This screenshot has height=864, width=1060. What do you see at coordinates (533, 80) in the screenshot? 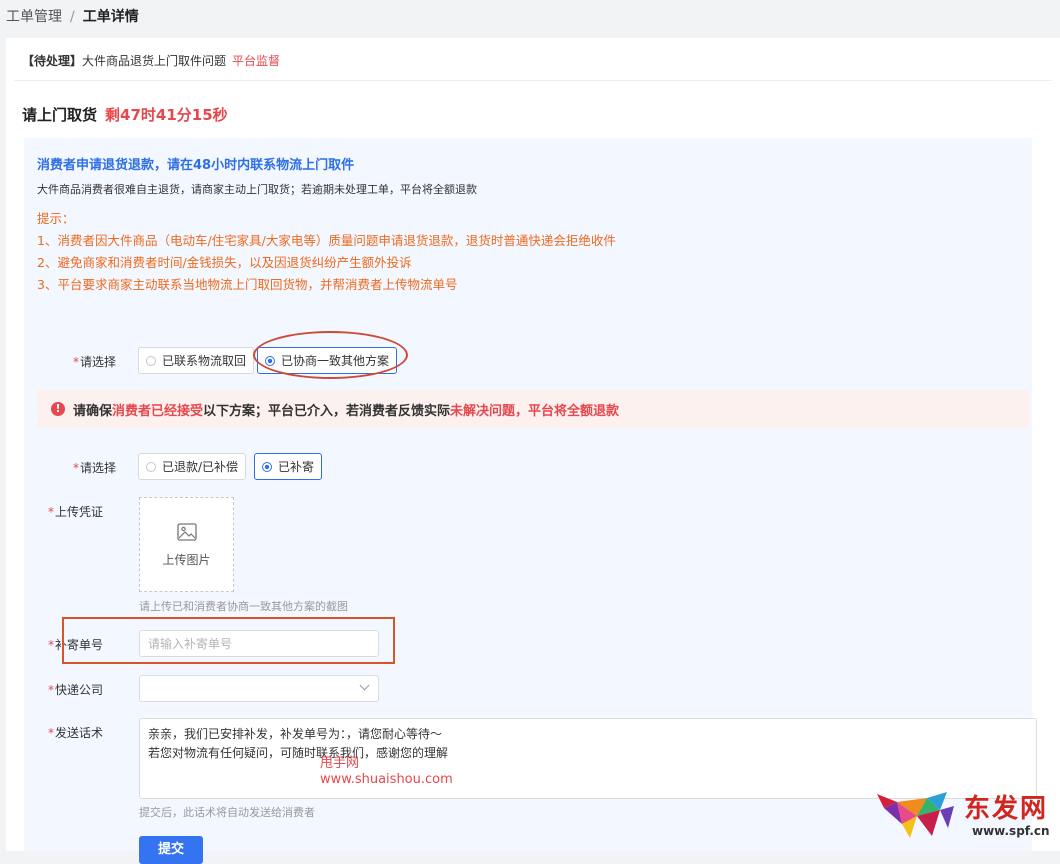
I see `divider` at bounding box center [533, 80].